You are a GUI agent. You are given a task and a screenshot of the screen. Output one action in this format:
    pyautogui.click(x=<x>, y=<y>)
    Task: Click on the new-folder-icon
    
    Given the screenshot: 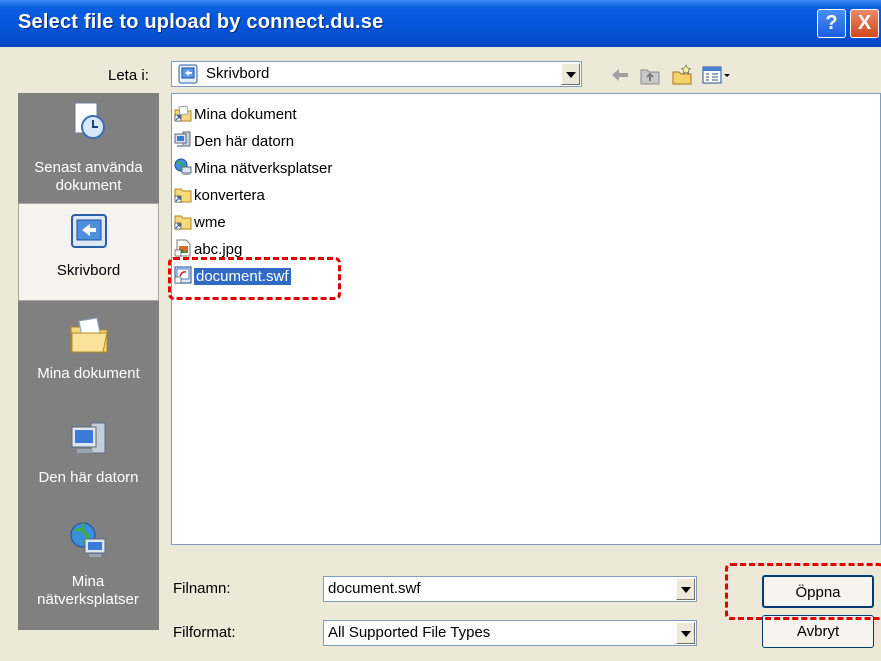 What is the action you would take?
    pyautogui.click(x=682, y=75)
    